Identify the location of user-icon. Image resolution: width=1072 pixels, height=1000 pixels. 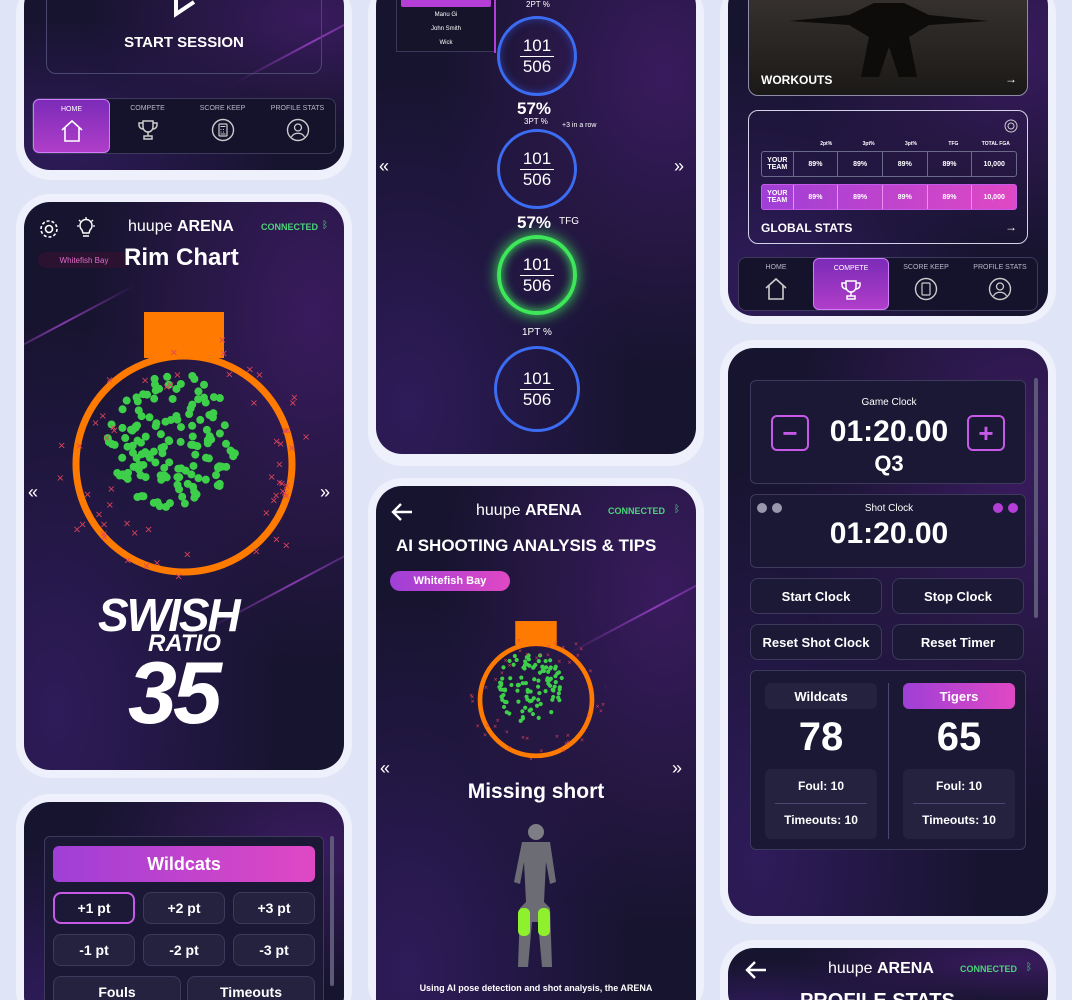
(1000, 289).